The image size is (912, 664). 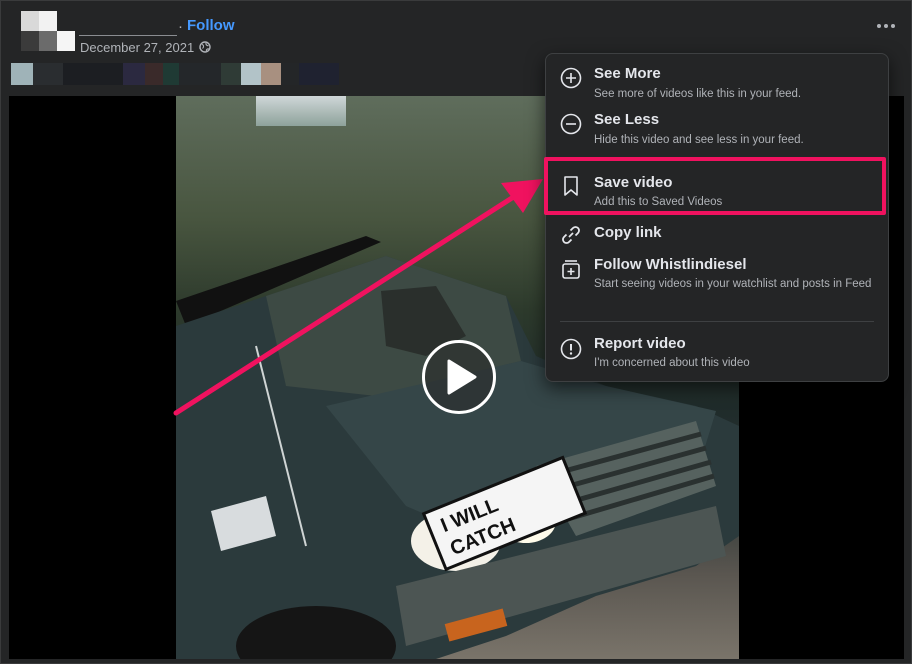 What do you see at coordinates (48, 33) in the screenshot?
I see `avatar` at bounding box center [48, 33].